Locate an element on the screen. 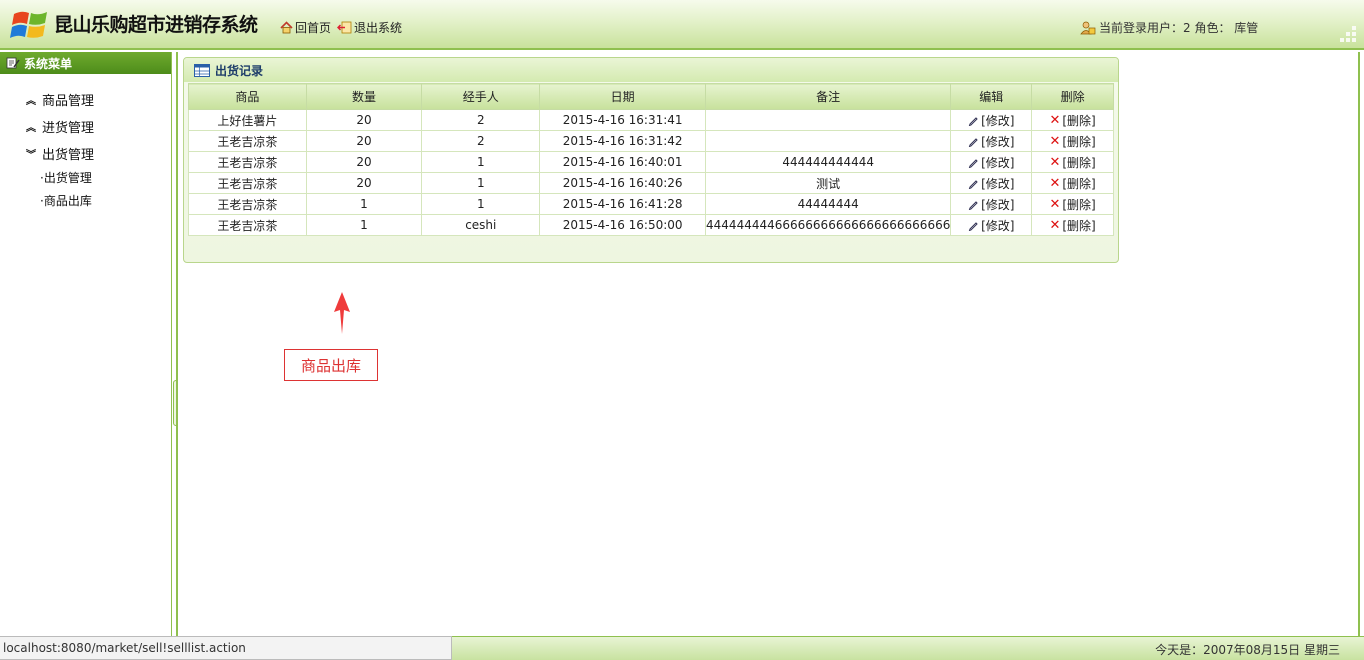 This screenshot has height=660, width=1364. cell-note: 44444444466666666666666666666666 is located at coordinates (828, 225).